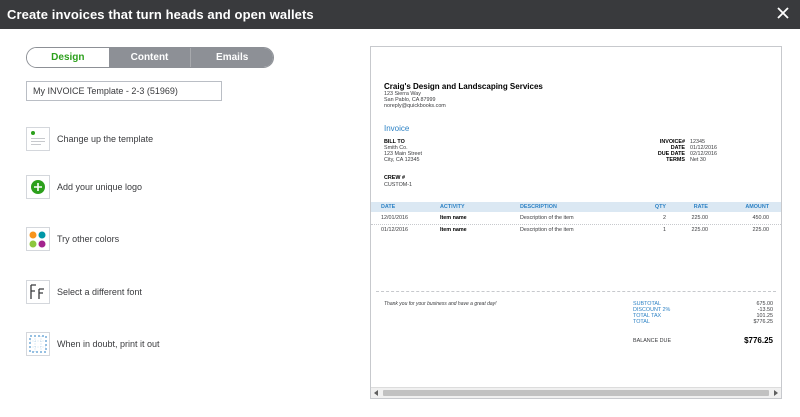  I want to click on crew-label: CREW #, so click(394, 178).